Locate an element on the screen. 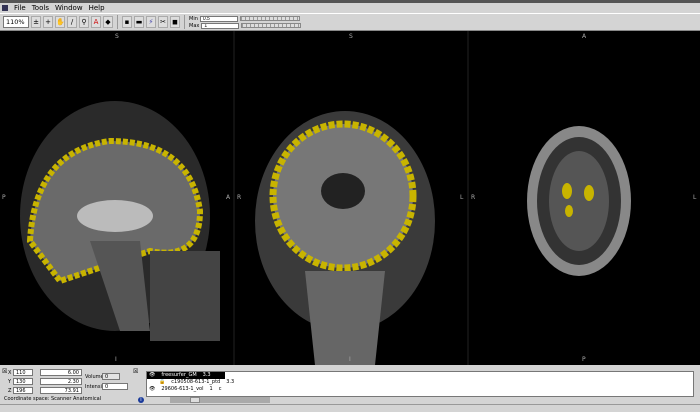  max-slider is located at coordinates (271, 25).